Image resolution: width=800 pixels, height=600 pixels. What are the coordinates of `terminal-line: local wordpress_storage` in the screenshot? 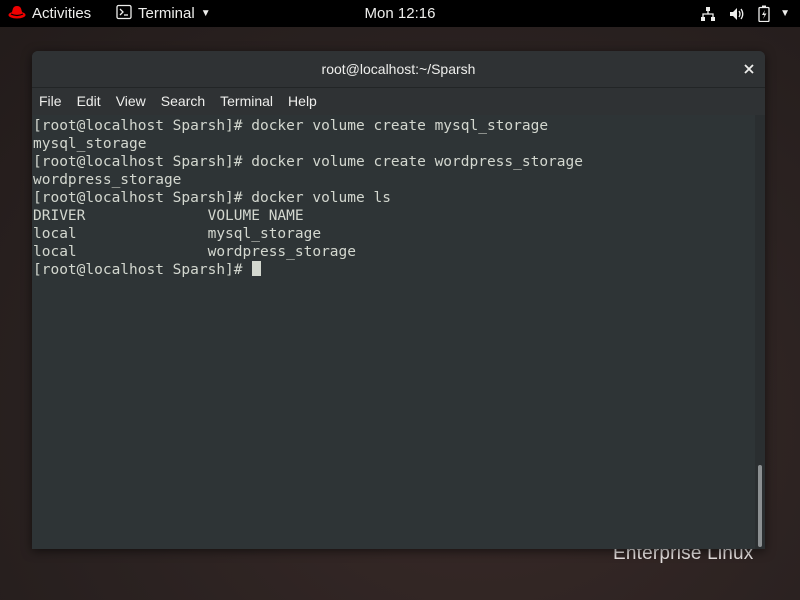 It's located at (195, 252).